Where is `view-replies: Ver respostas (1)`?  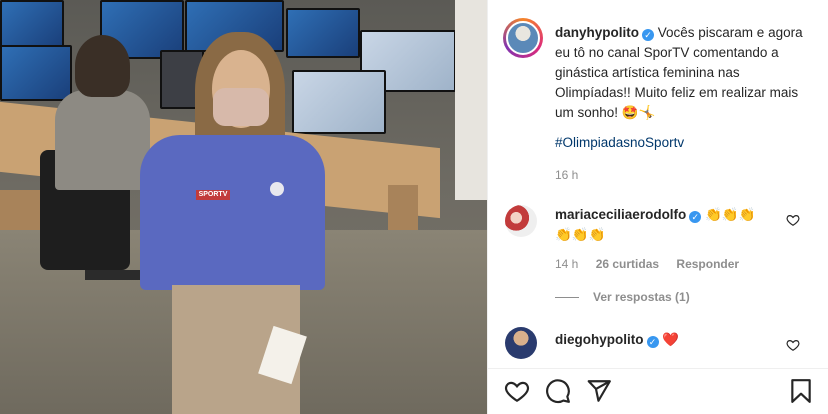
view-replies: Ver respostas (1) is located at coordinates (622, 297).